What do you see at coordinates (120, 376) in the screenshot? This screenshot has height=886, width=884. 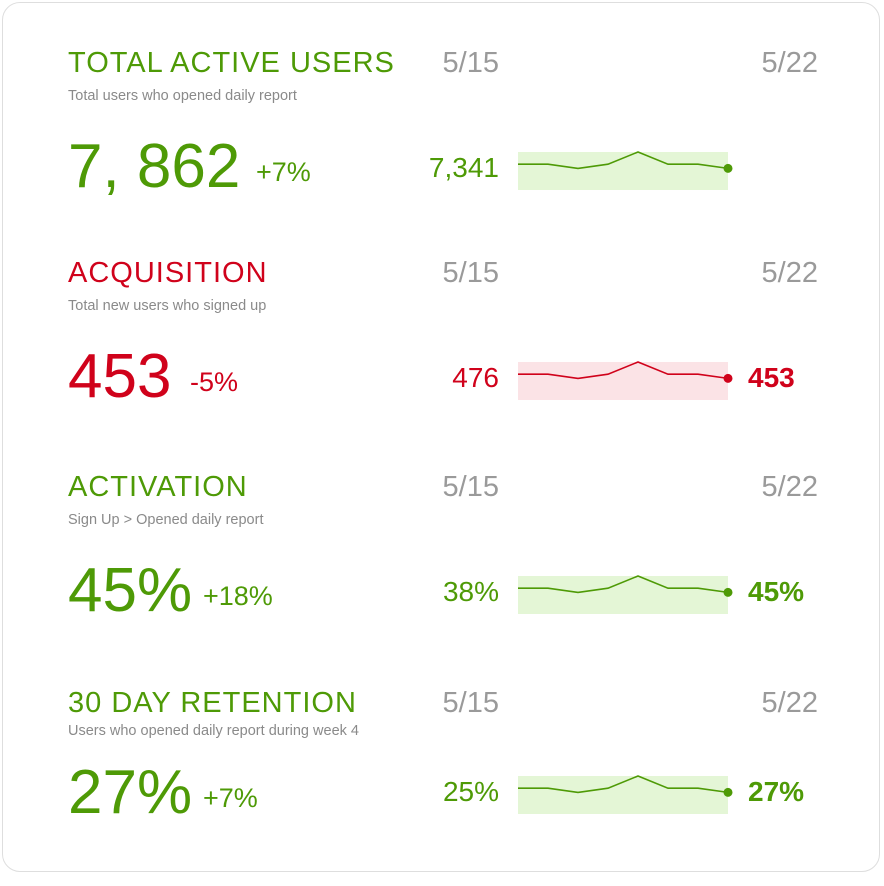 I see `metric-value: 453` at bounding box center [120, 376].